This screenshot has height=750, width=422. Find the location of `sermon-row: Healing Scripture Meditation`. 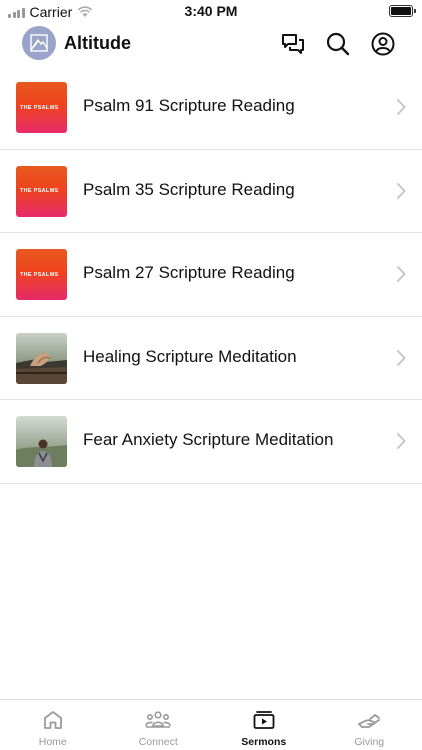

sermon-row: Healing Scripture Meditation is located at coordinates (211, 358).